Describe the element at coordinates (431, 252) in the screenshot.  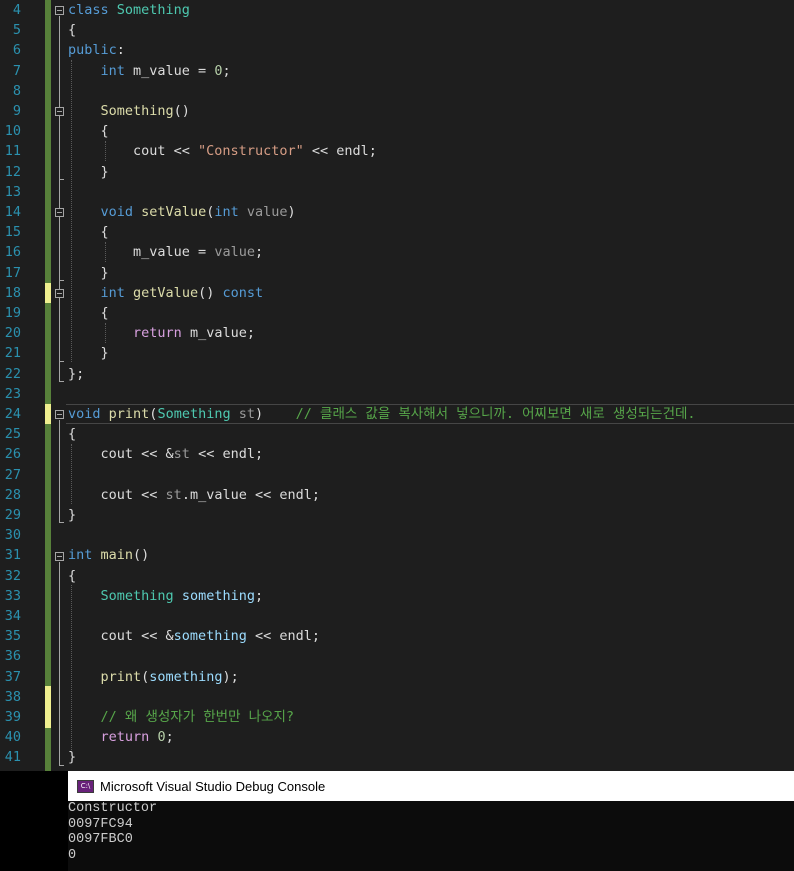
I see `code-line: m_value = value;` at that location.